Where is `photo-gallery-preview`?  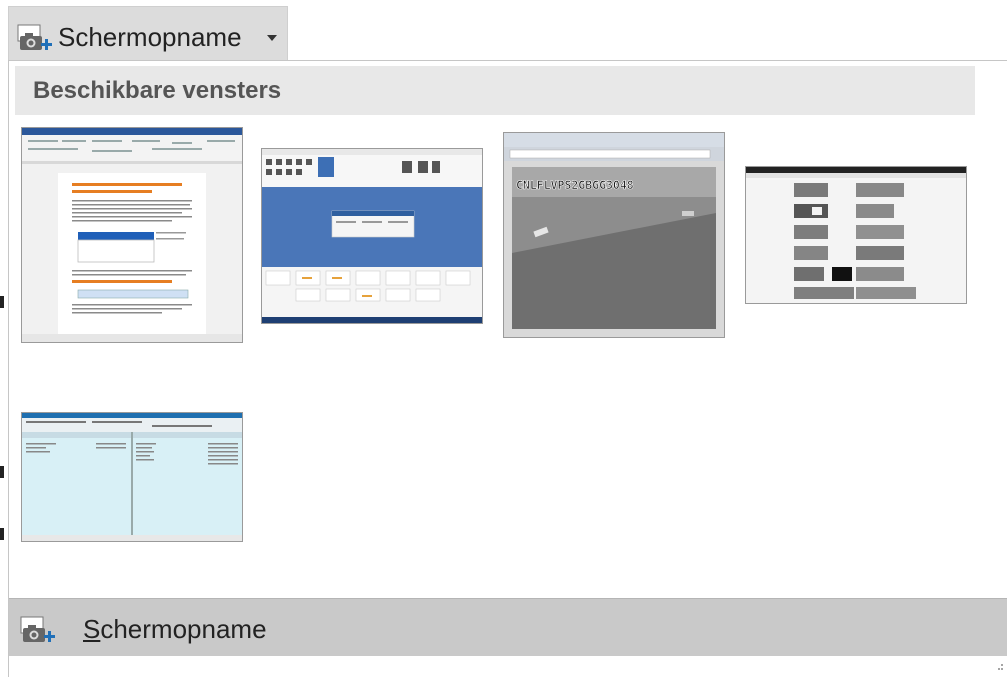 photo-gallery-preview is located at coordinates (856, 233).